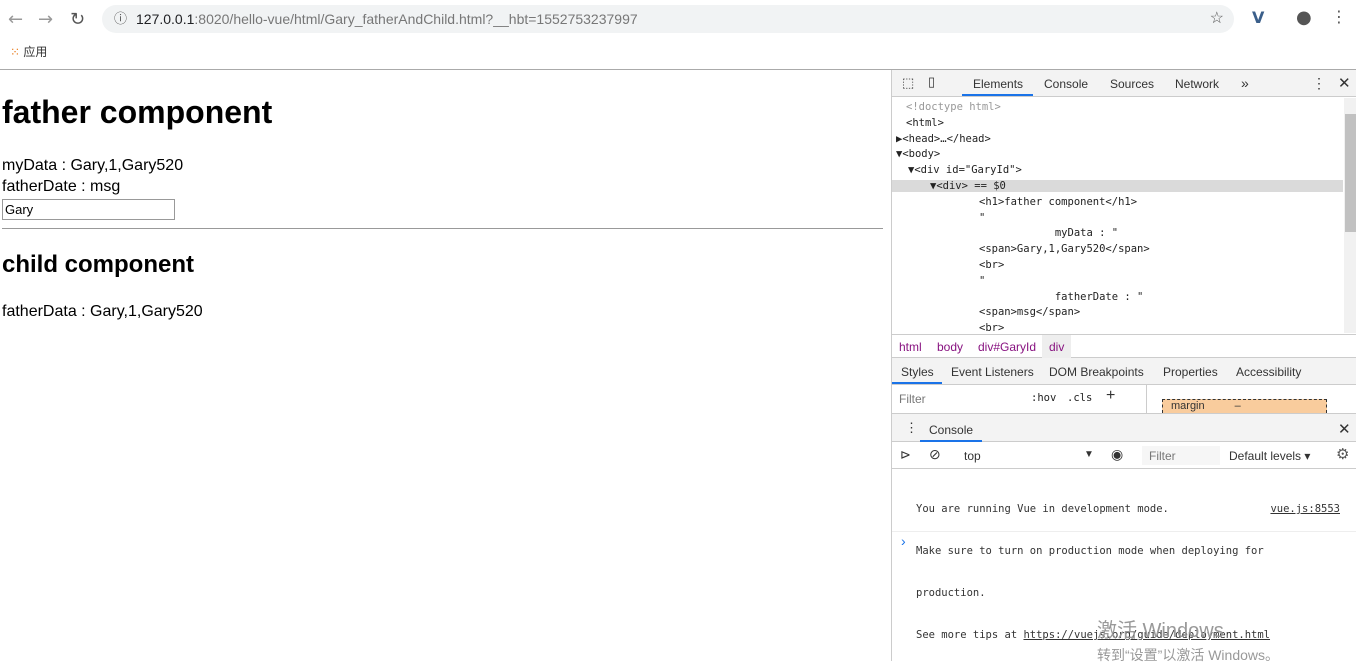 The width and height of the screenshot is (1356, 670). I want to click on message-line: production., so click(951, 593).